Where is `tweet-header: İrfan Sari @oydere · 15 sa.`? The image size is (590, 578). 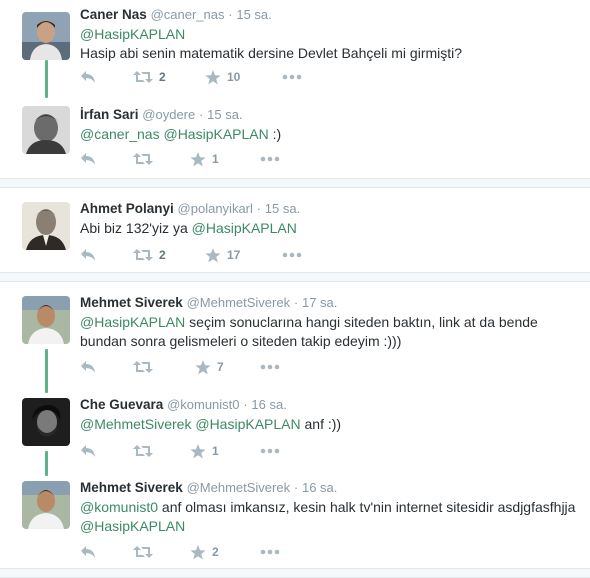 tweet-header: İrfan Sari @oydere · 15 sa. is located at coordinates (161, 115).